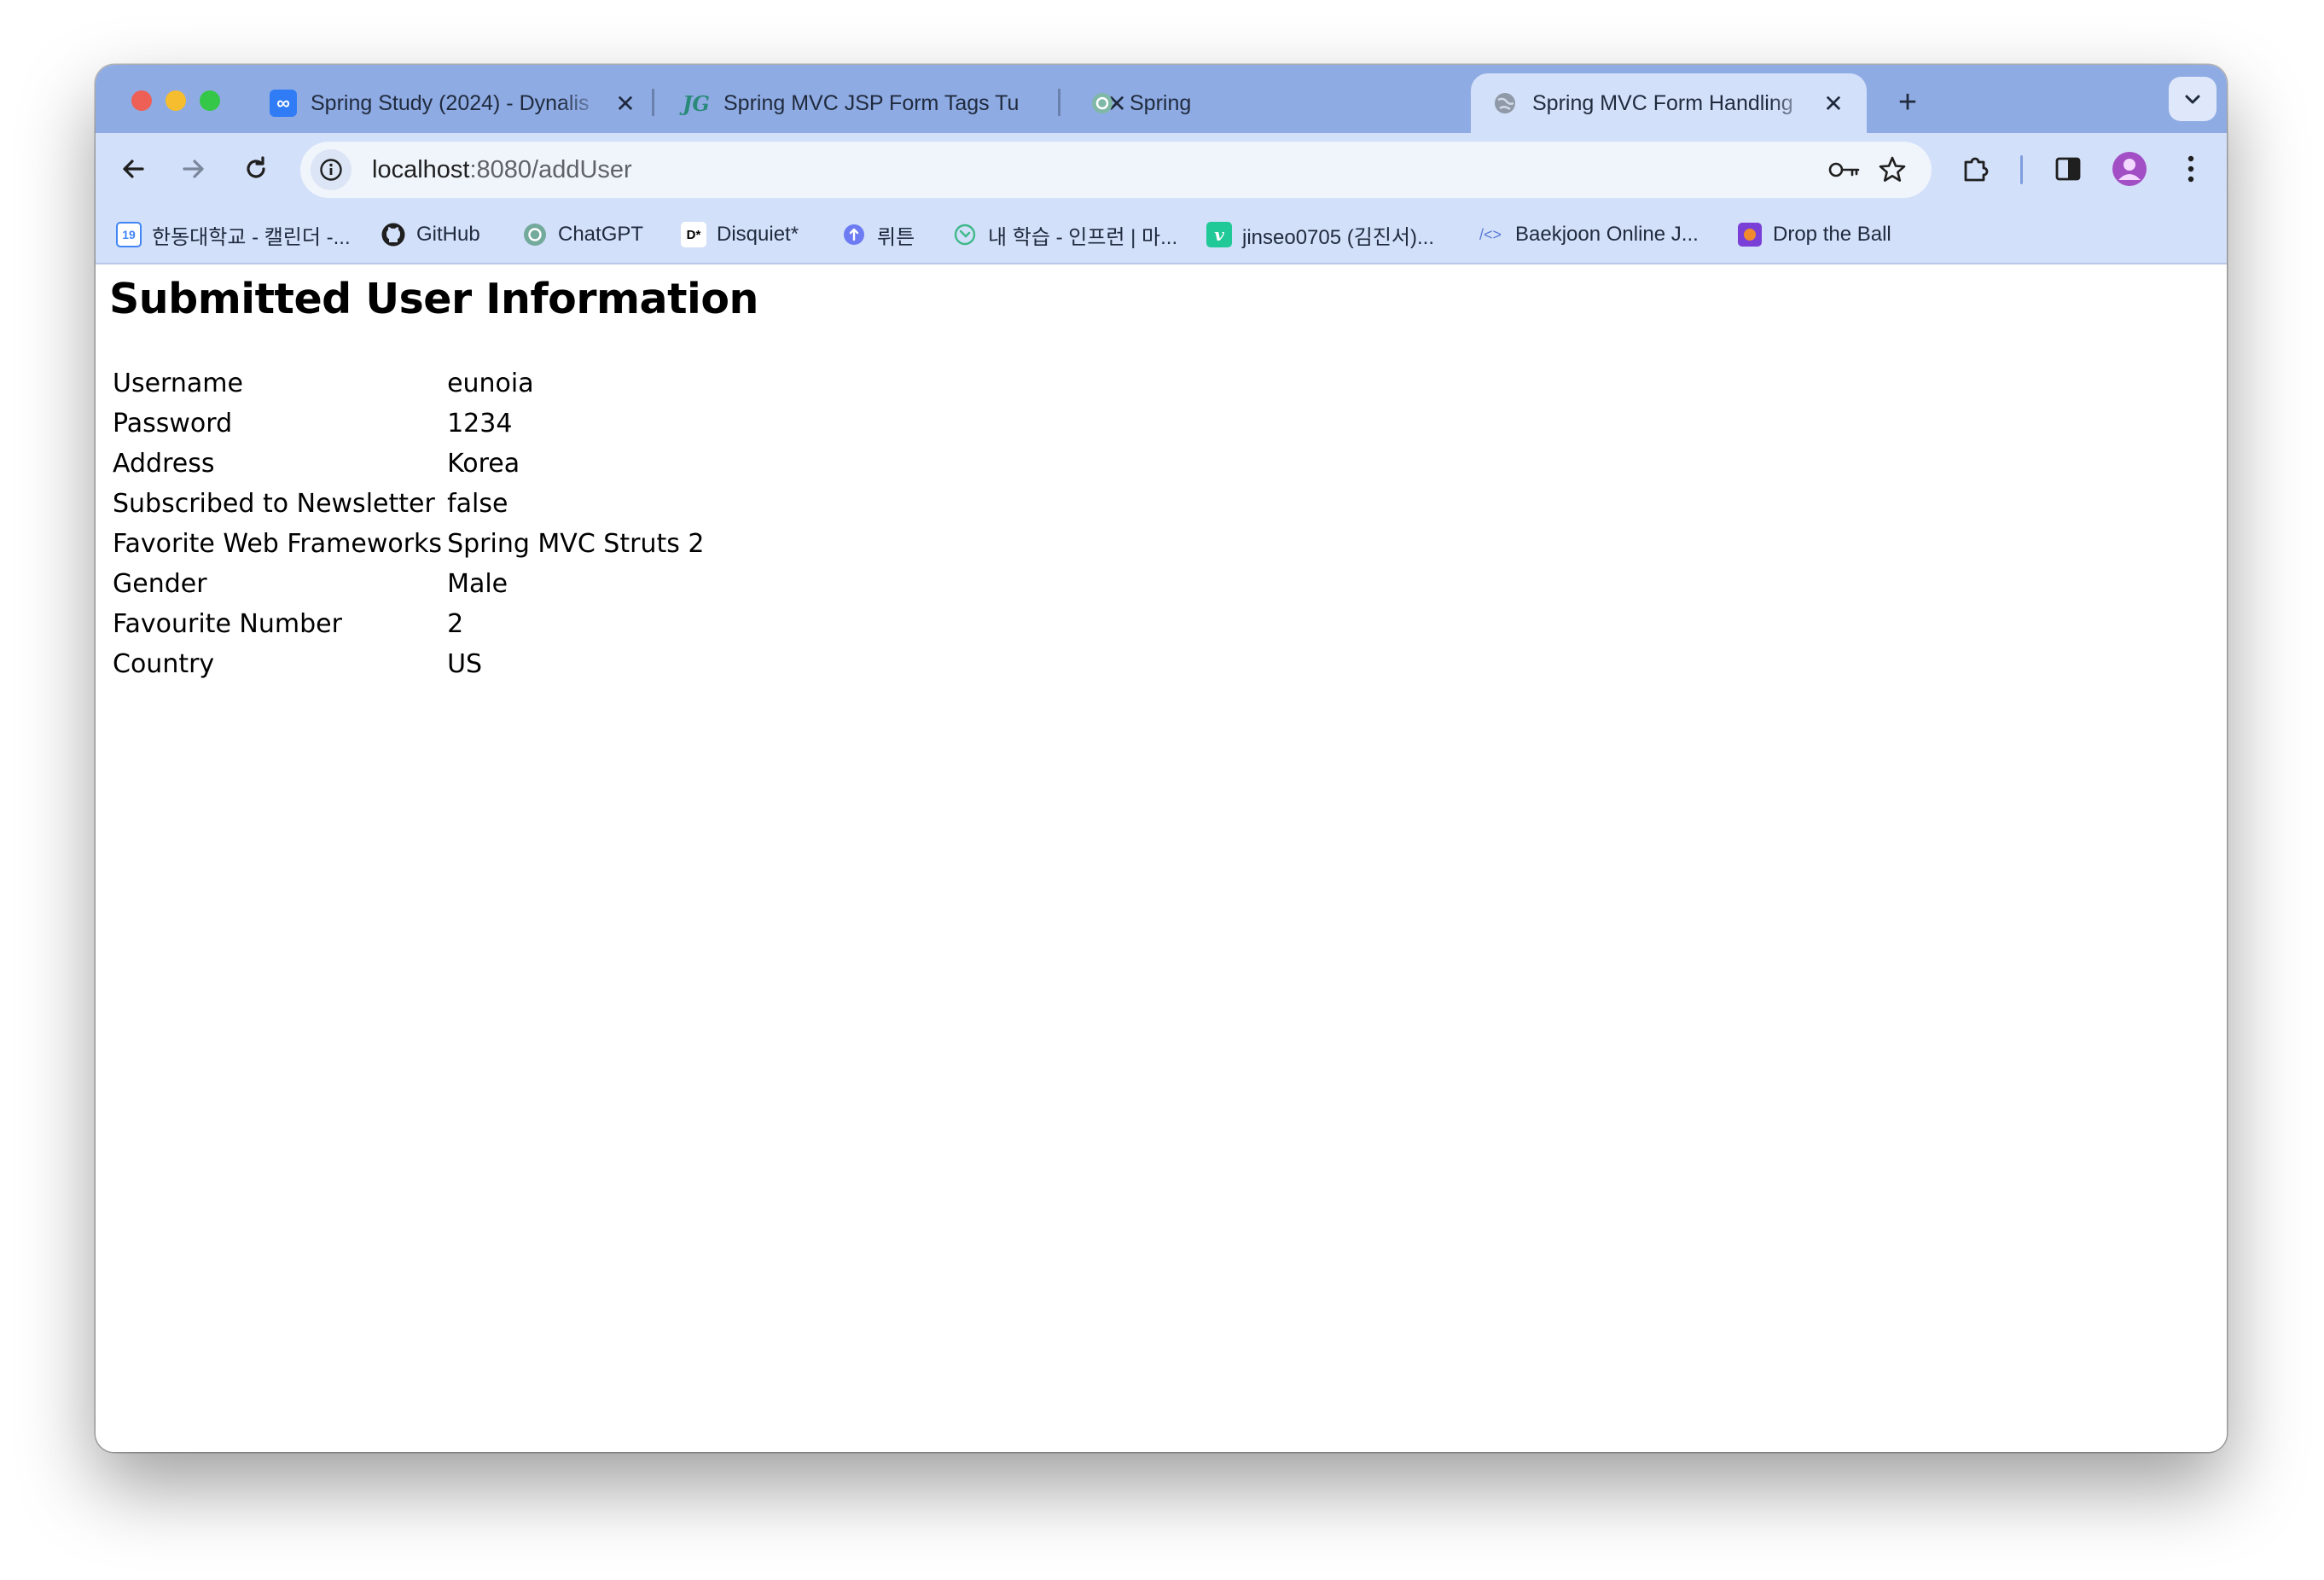 The height and width of the screenshot is (1580, 2324). I want to click on inflearn-icon, so click(965, 234).